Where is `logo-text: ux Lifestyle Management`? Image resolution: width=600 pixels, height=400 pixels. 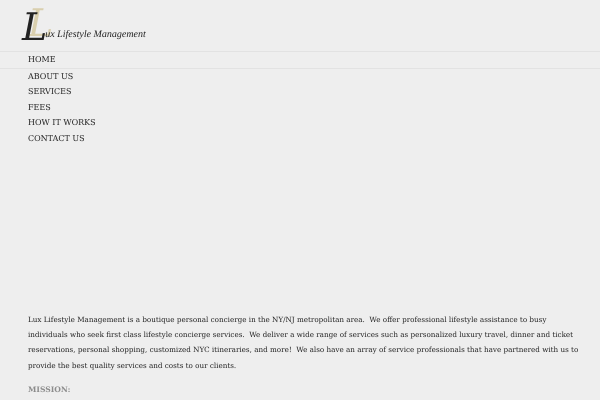
logo-text: ux Lifestyle Management is located at coordinates (95, 34).